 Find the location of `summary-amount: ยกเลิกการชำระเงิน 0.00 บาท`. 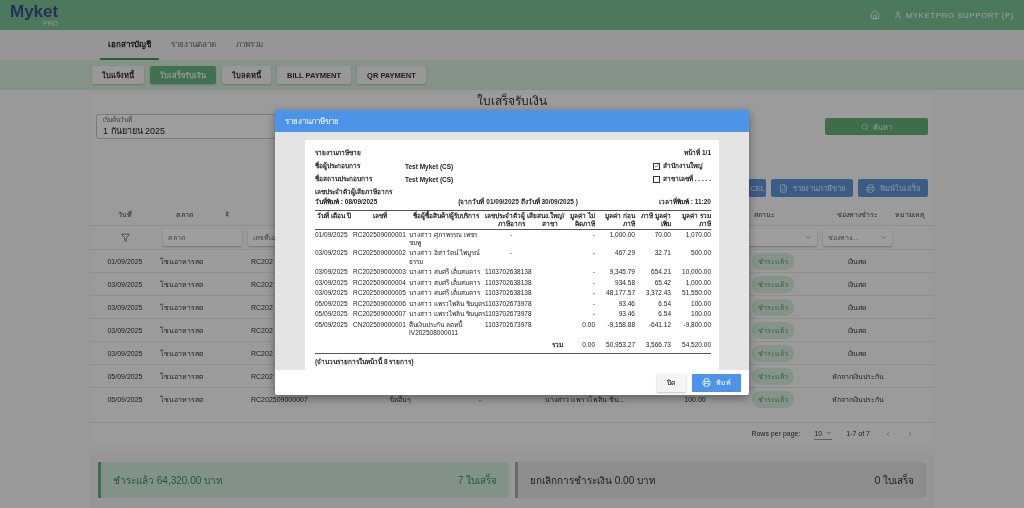

summary-amount: ยกเลิกการชำระเงิน 0.00 บาท is located at coordinates (593, 480).